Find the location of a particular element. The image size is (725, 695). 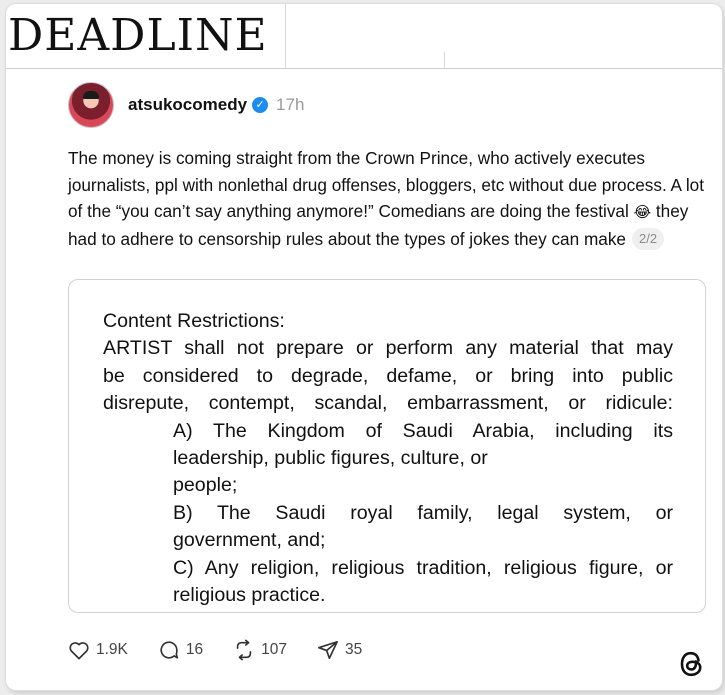

restrictions-heading: Content Restrictions: is located at coordinates (194, 321).